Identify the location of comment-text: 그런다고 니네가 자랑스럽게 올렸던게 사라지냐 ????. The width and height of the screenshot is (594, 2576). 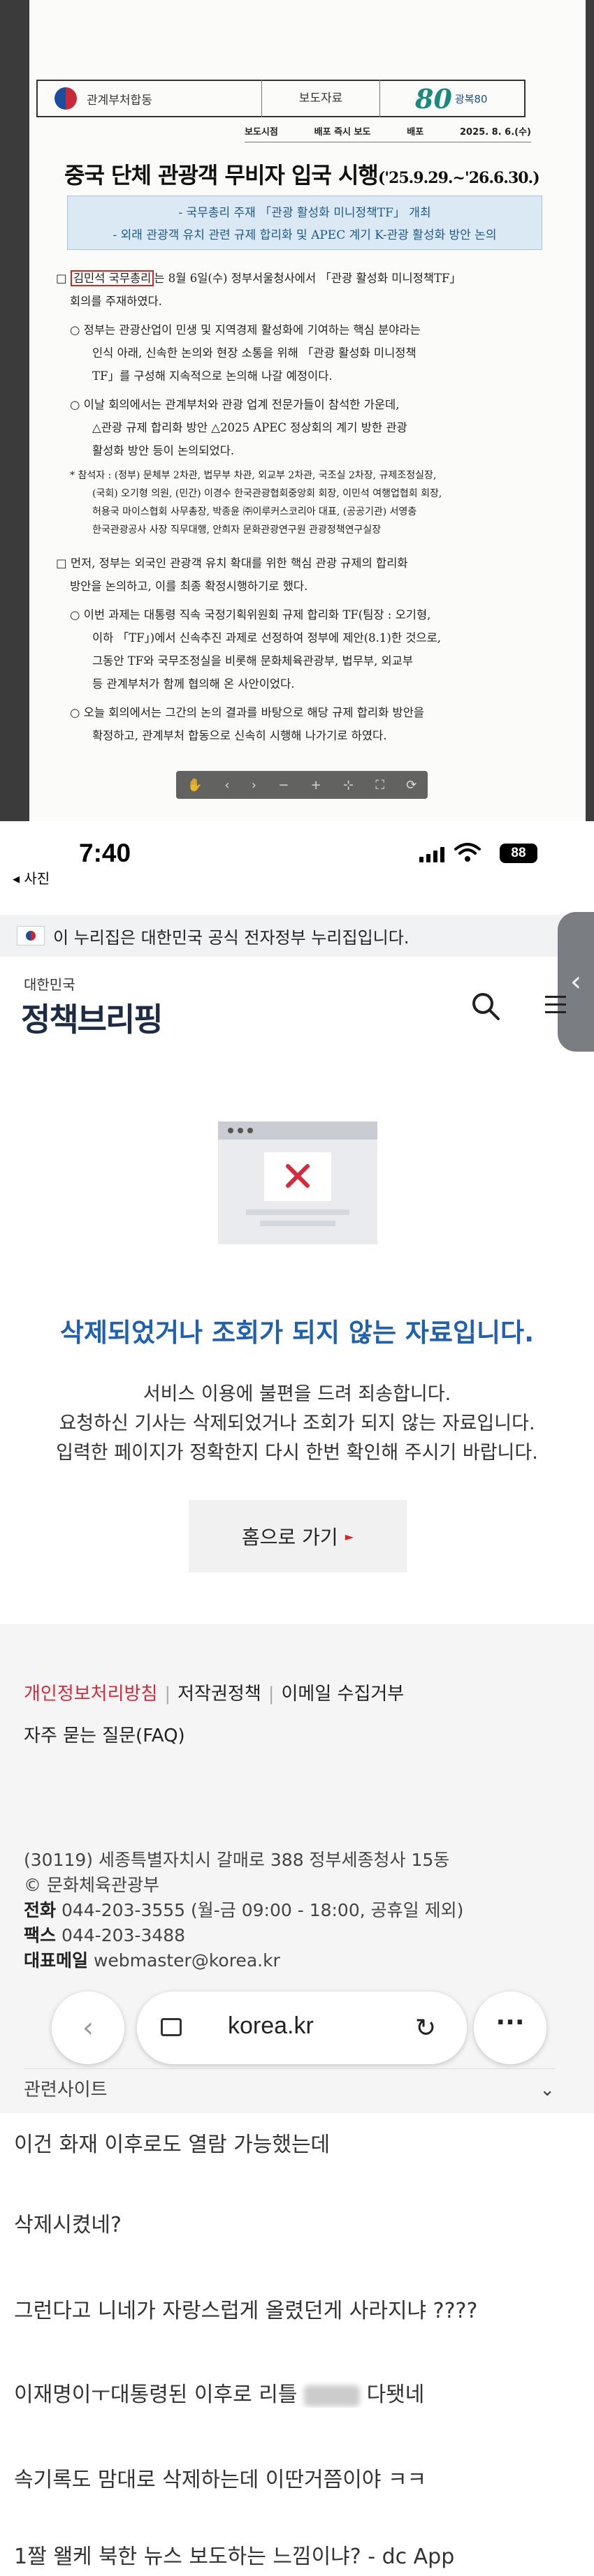
(246, 2311).